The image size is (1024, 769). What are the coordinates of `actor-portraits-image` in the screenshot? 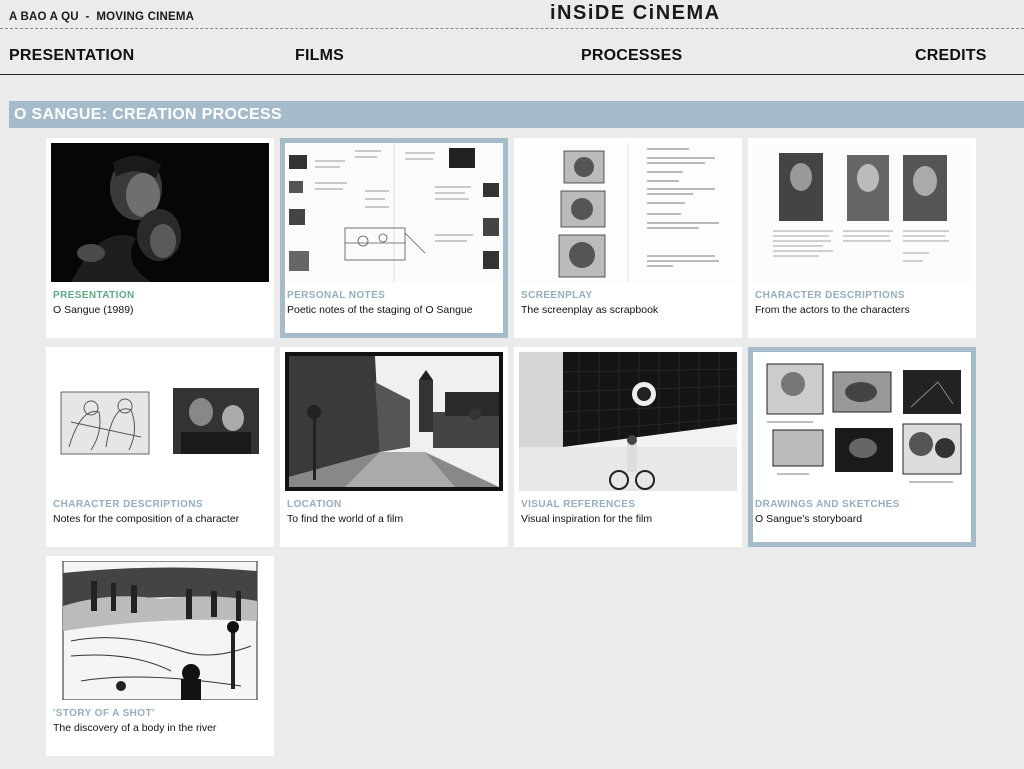 It's located at (862, 212).